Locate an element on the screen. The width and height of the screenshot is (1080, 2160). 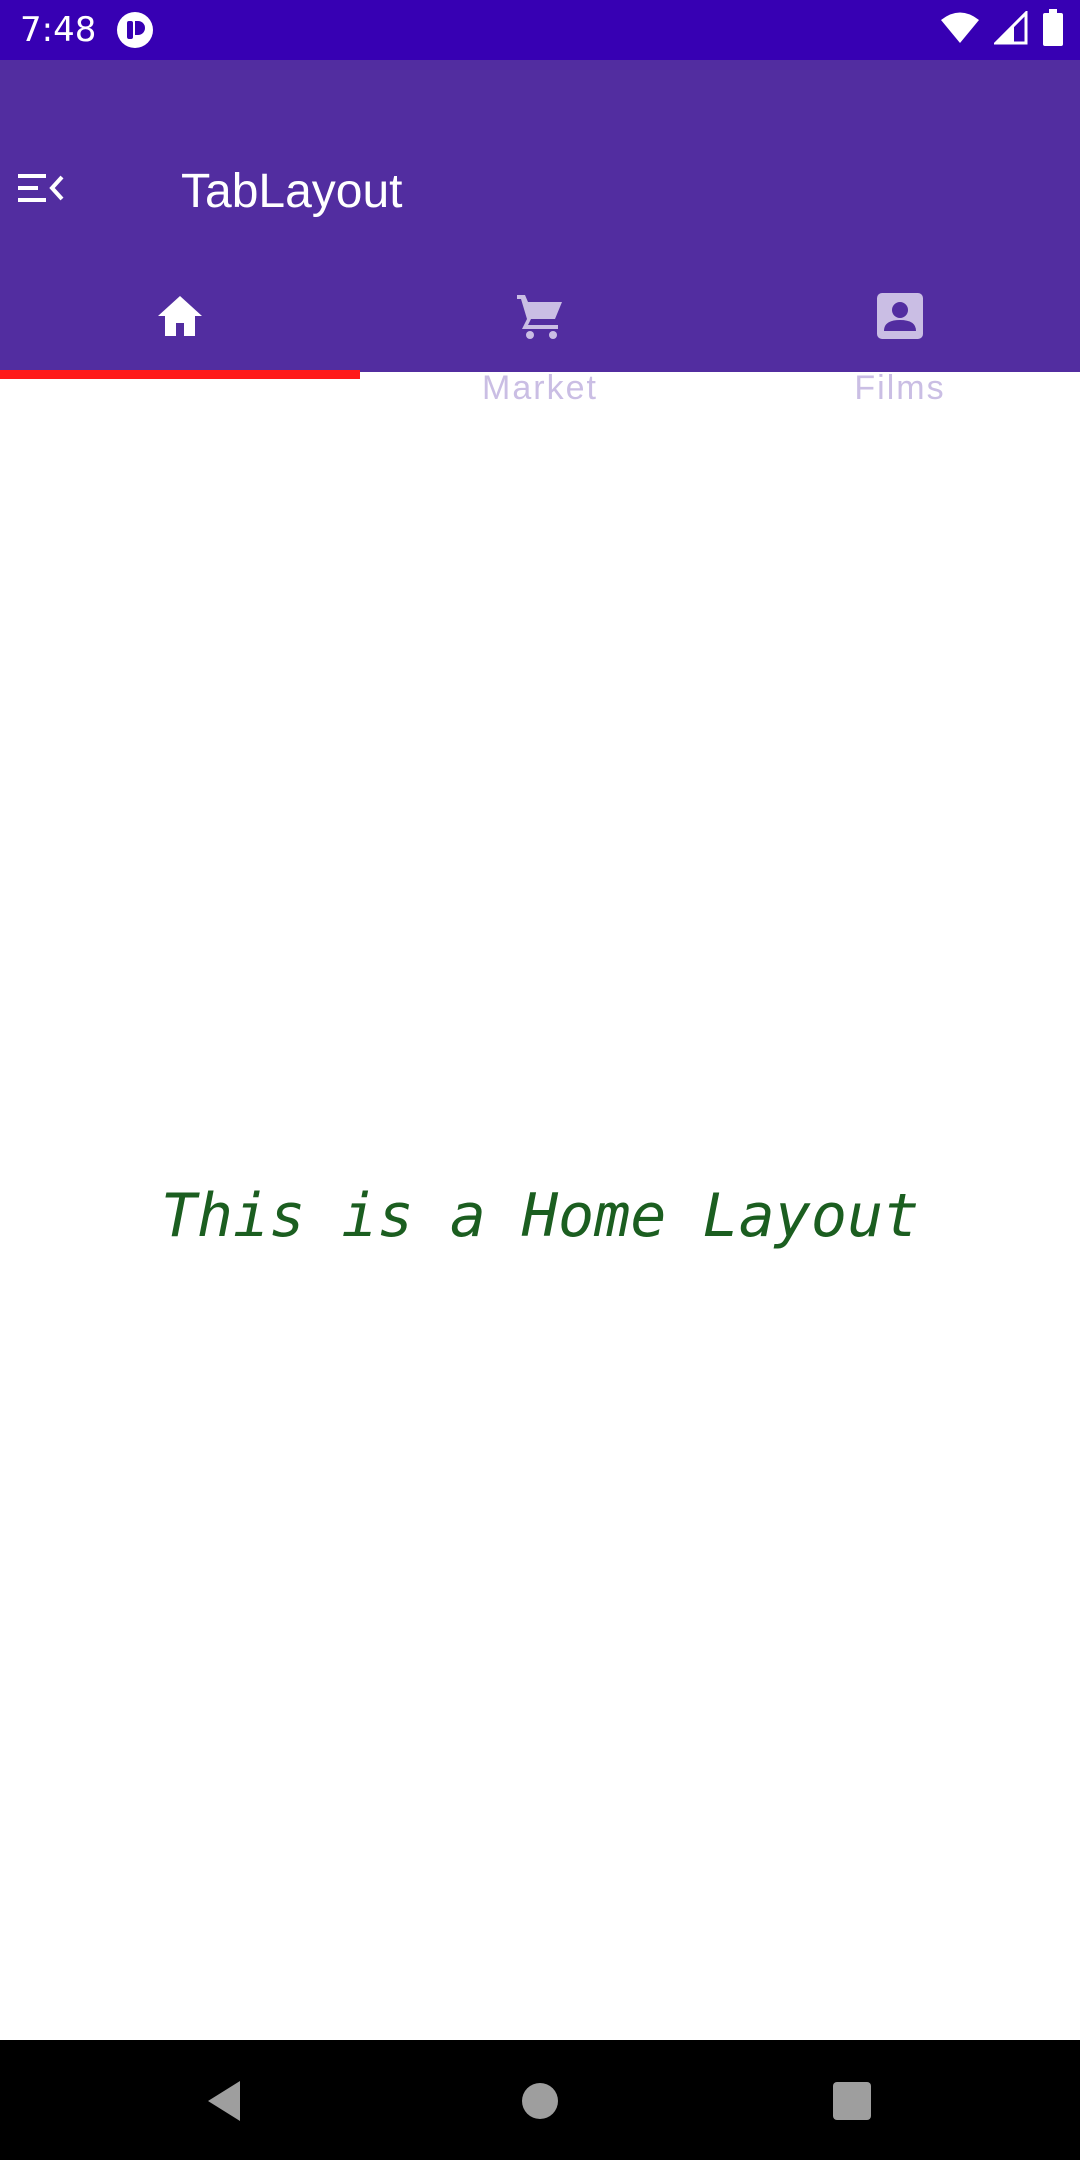
recents-icon is located at coordinates (852, 2101).